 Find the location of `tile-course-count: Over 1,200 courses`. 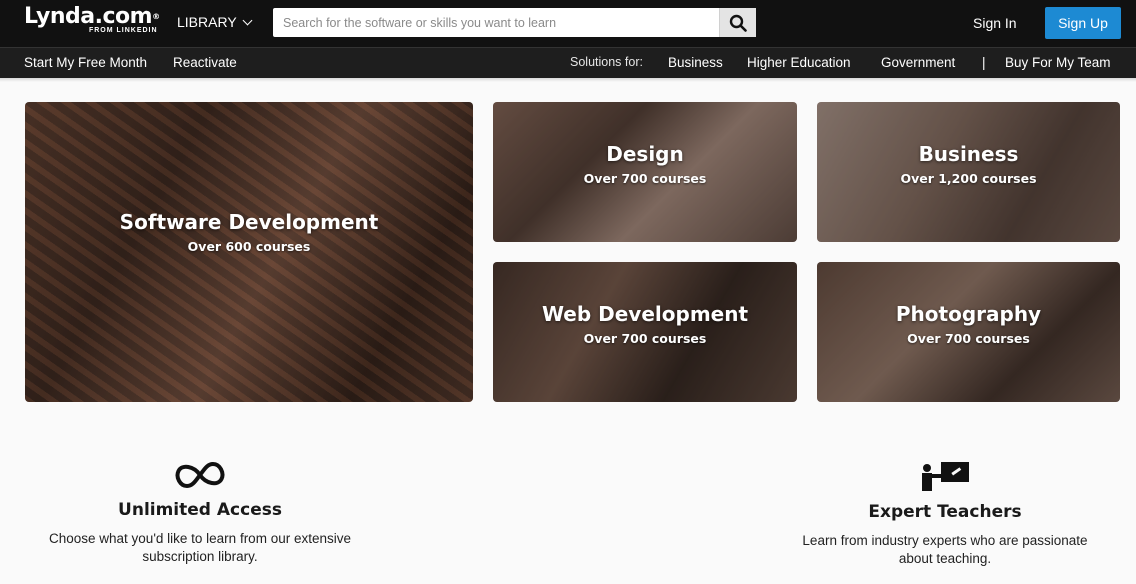

tile-course-count: Over 1,200 courses is located at coordinates (968, 178).